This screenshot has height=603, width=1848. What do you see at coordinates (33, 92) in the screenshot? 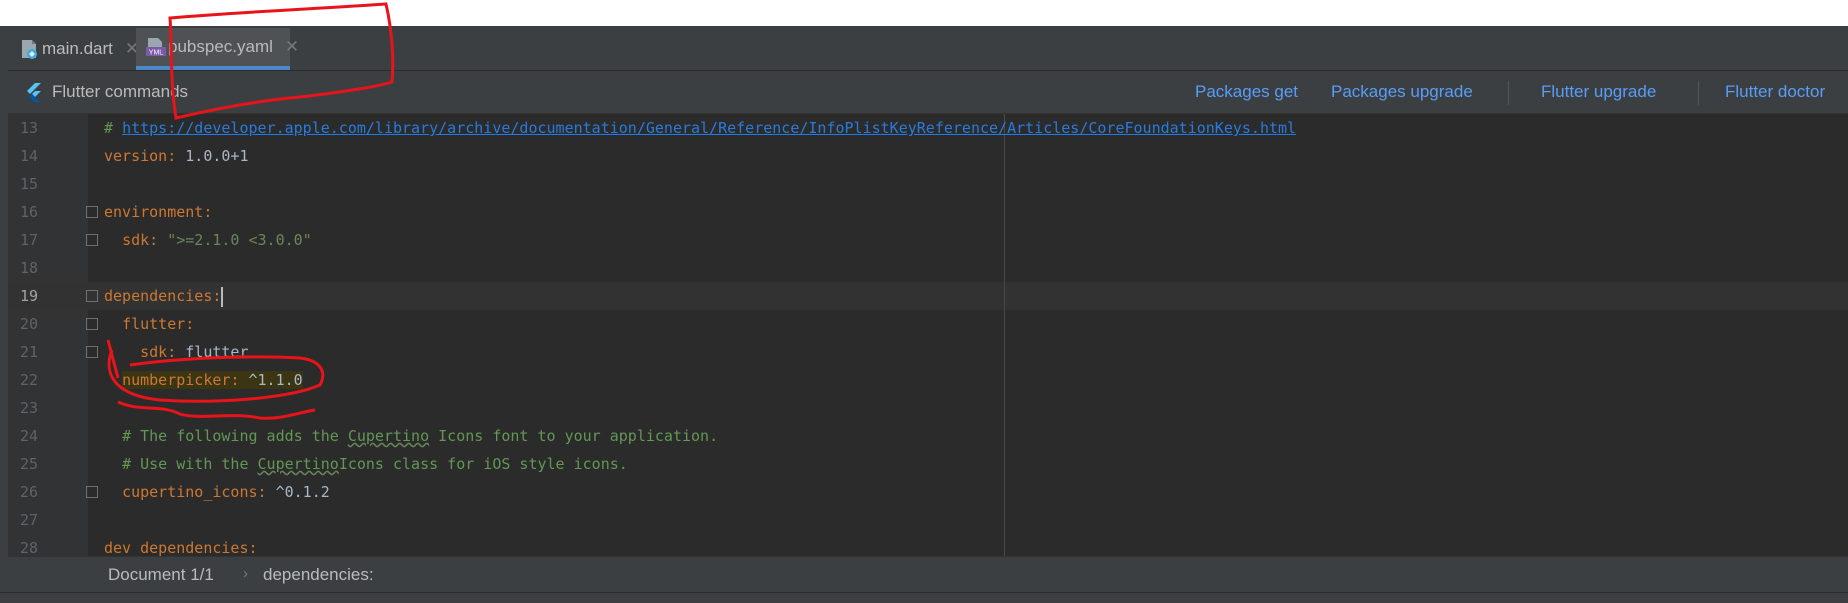
I see `flutter-icon` at bounding box center [33, 92].